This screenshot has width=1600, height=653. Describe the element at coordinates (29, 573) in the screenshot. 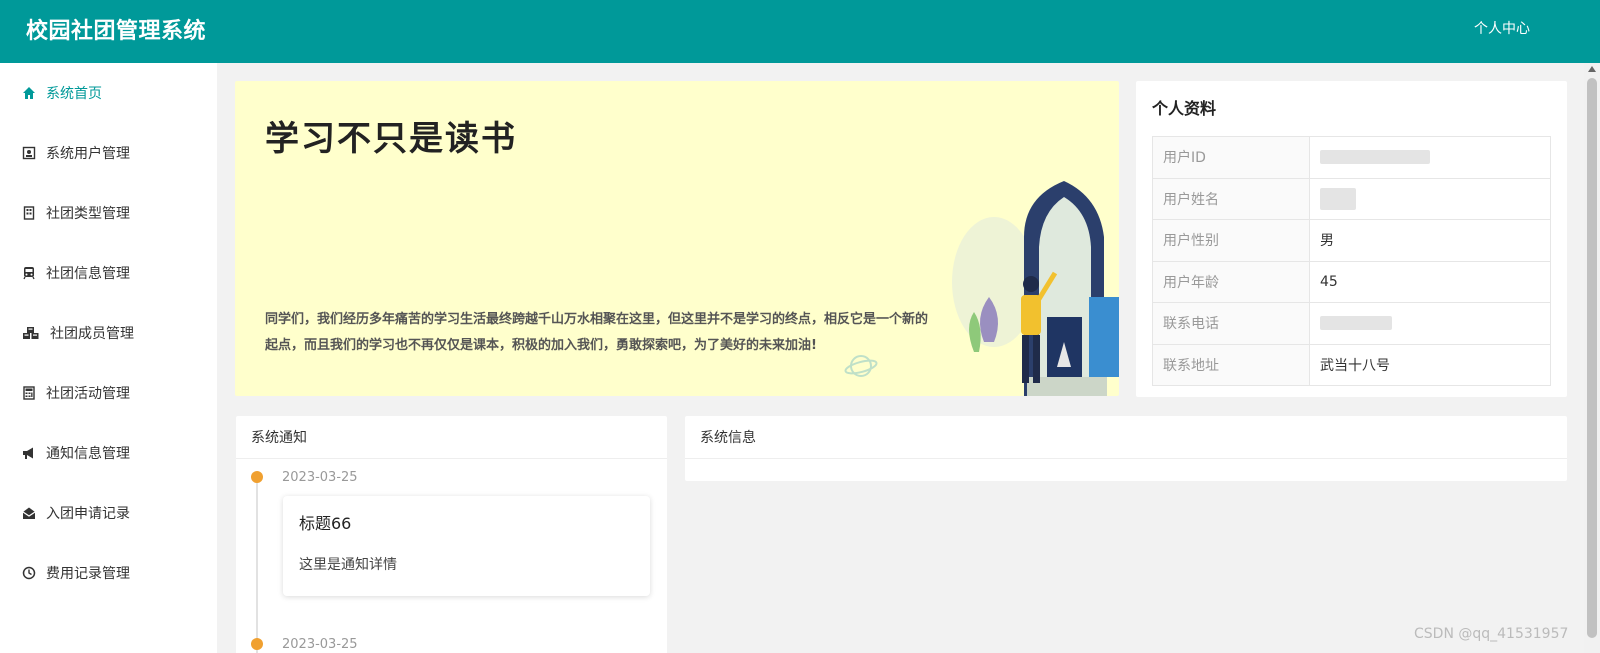

I see `clock-icon` at that location.